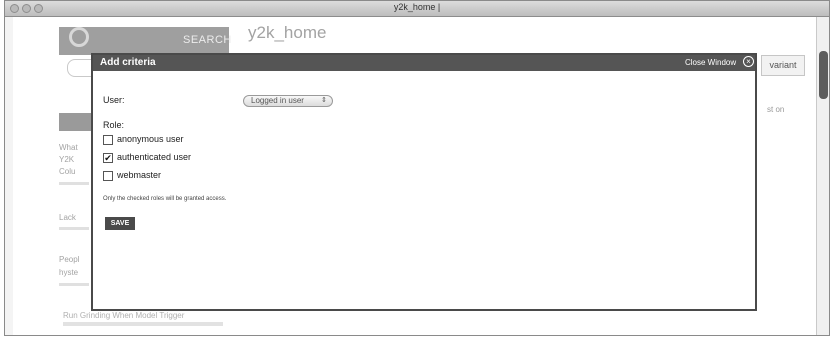 Image resolution: width=832 pixels, height=339 pixels. Describe the element at coordinates (79, 37) in the screenshot. I see `search-icon` at that location.